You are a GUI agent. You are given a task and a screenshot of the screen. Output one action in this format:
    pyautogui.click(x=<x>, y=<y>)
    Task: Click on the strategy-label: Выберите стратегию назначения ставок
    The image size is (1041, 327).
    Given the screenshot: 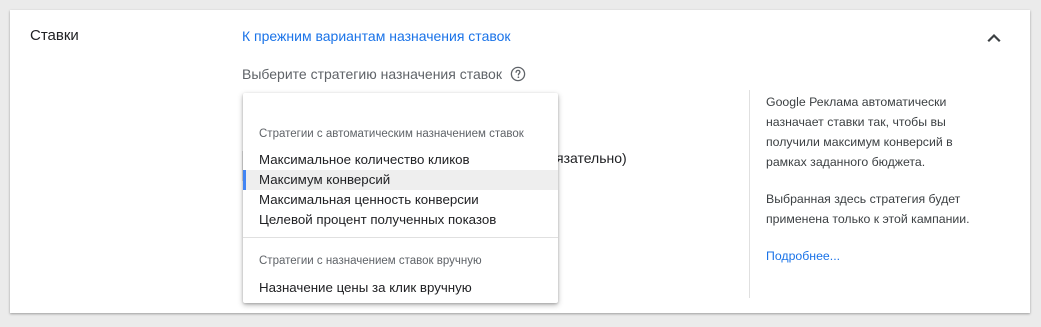 What is the action you would take?
    pyautogui.click(x=372, y=74)
    